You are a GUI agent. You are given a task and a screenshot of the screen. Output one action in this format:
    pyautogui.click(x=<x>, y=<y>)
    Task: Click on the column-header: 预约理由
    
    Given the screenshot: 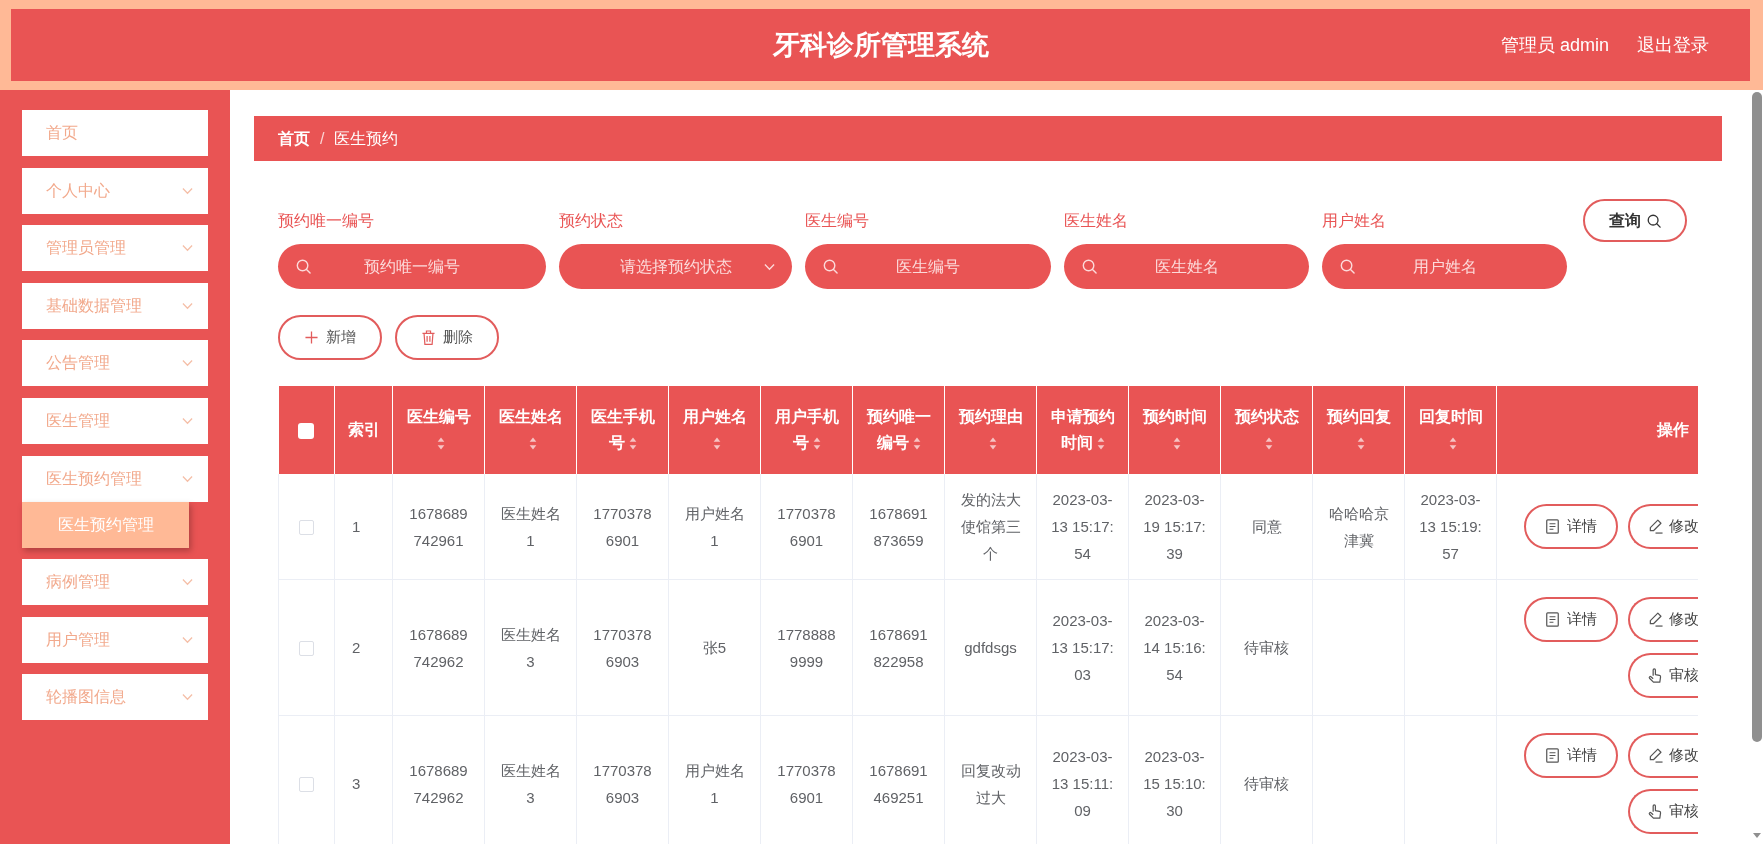 What is the action you would take?
    pyautogui.click(x=990, y=430)
    